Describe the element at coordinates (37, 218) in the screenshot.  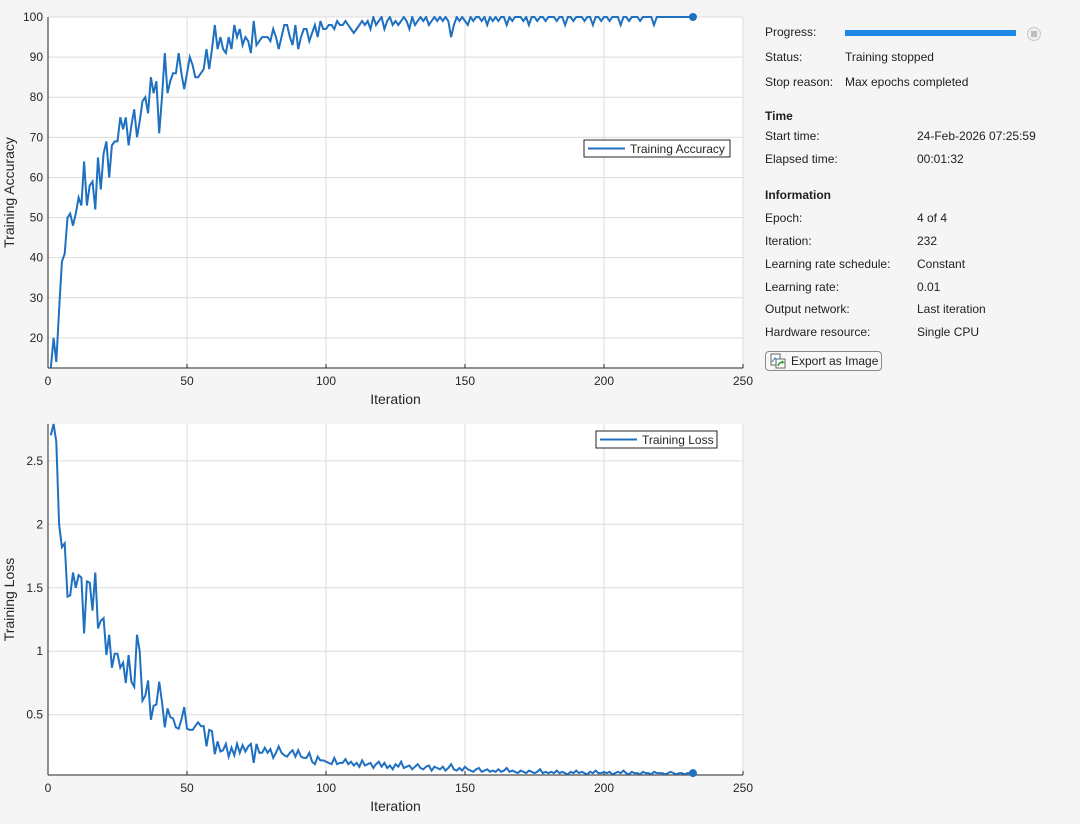
I see `y-tick-label: 50` at that location.